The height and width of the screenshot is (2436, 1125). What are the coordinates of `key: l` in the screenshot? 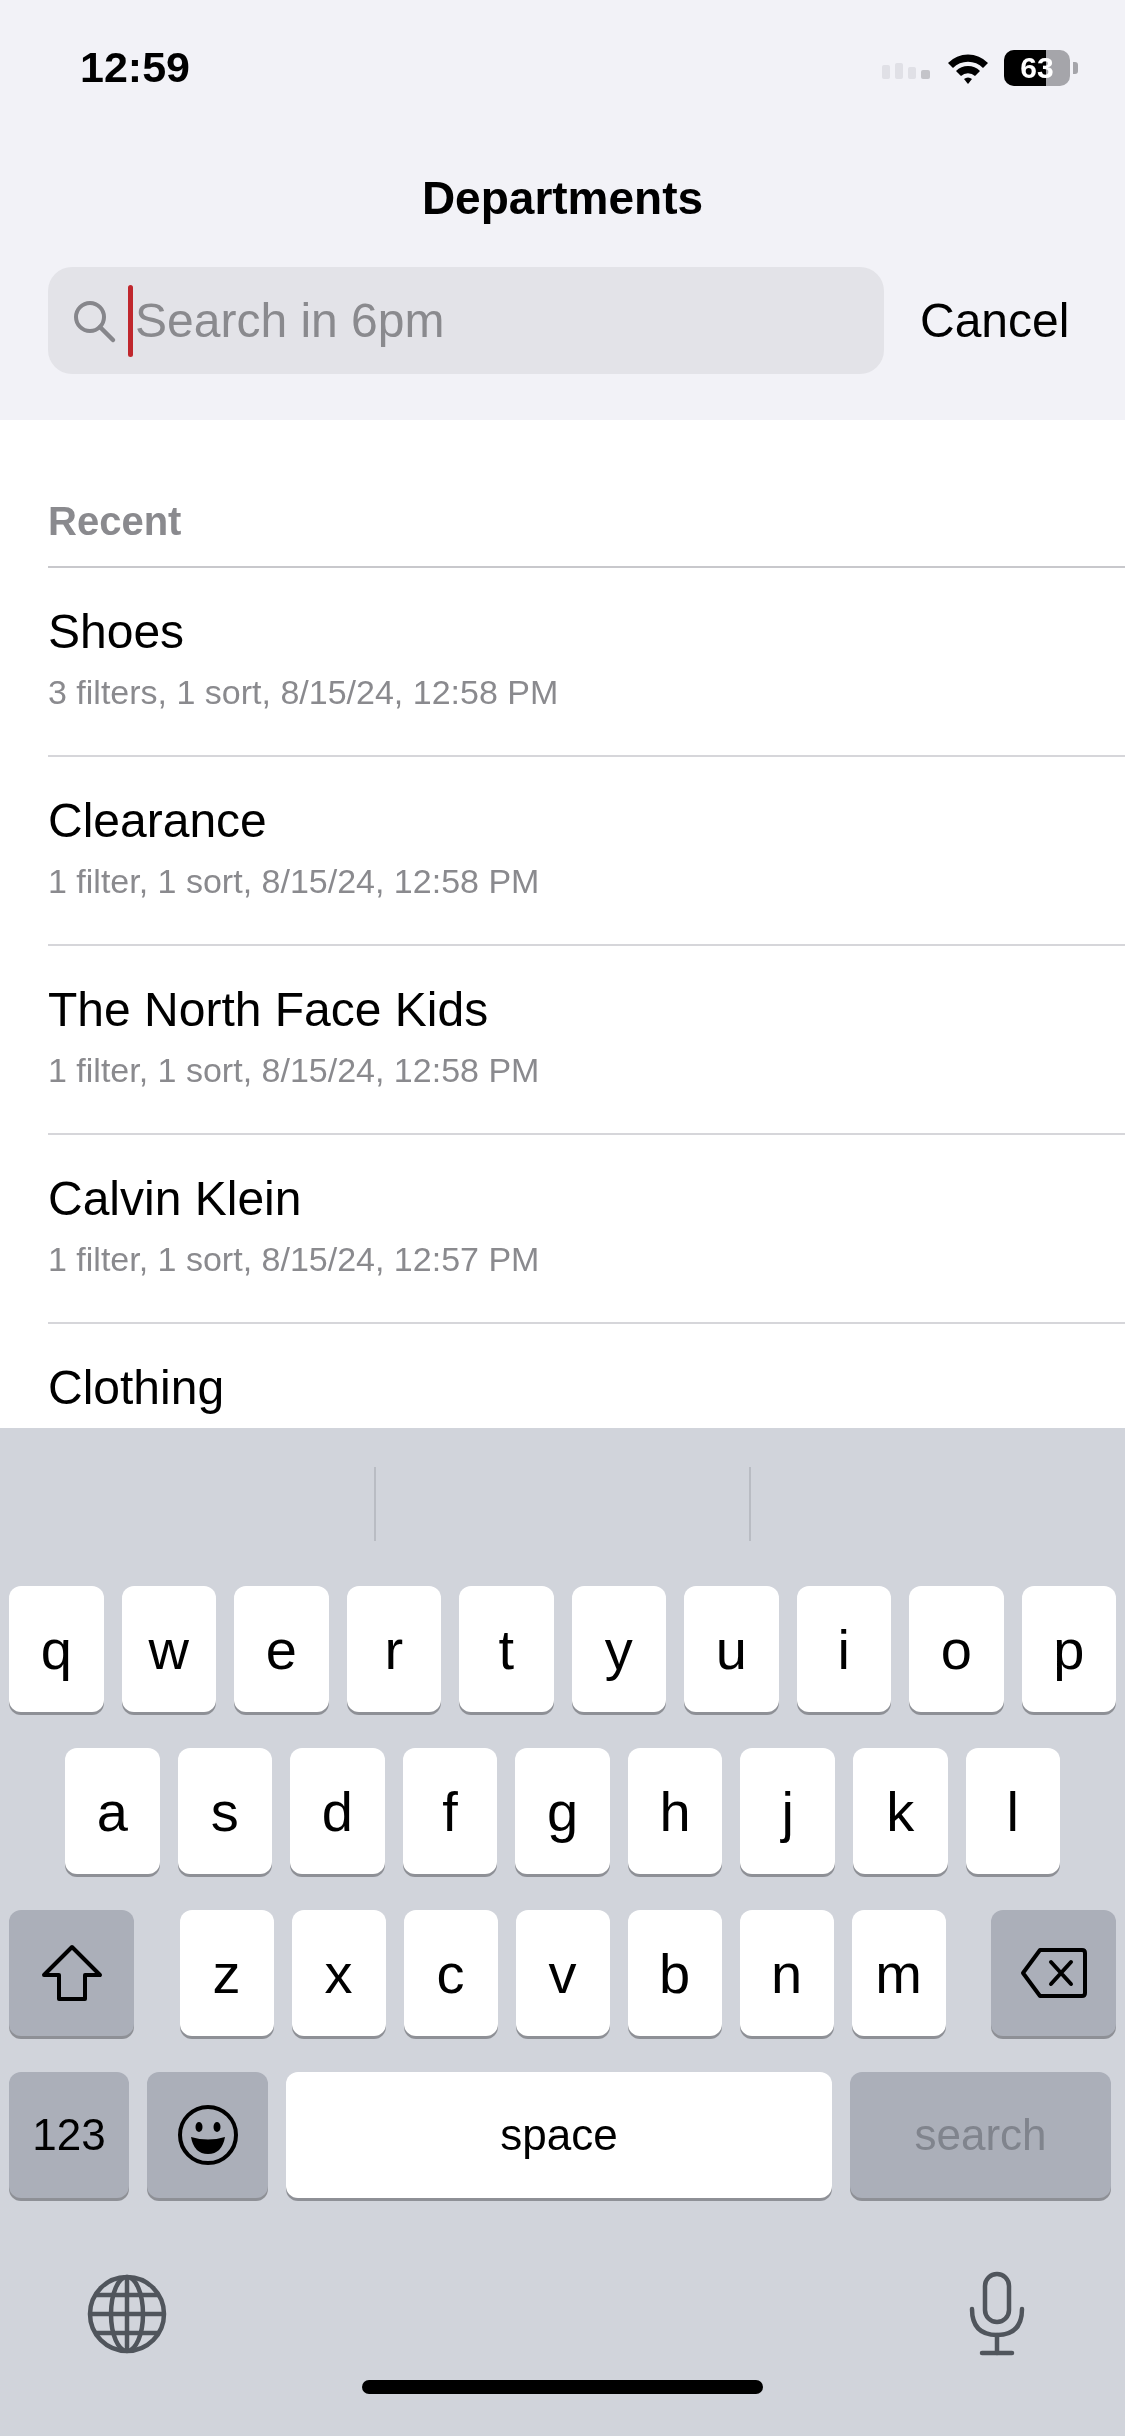 It's located at (1013, 1811).